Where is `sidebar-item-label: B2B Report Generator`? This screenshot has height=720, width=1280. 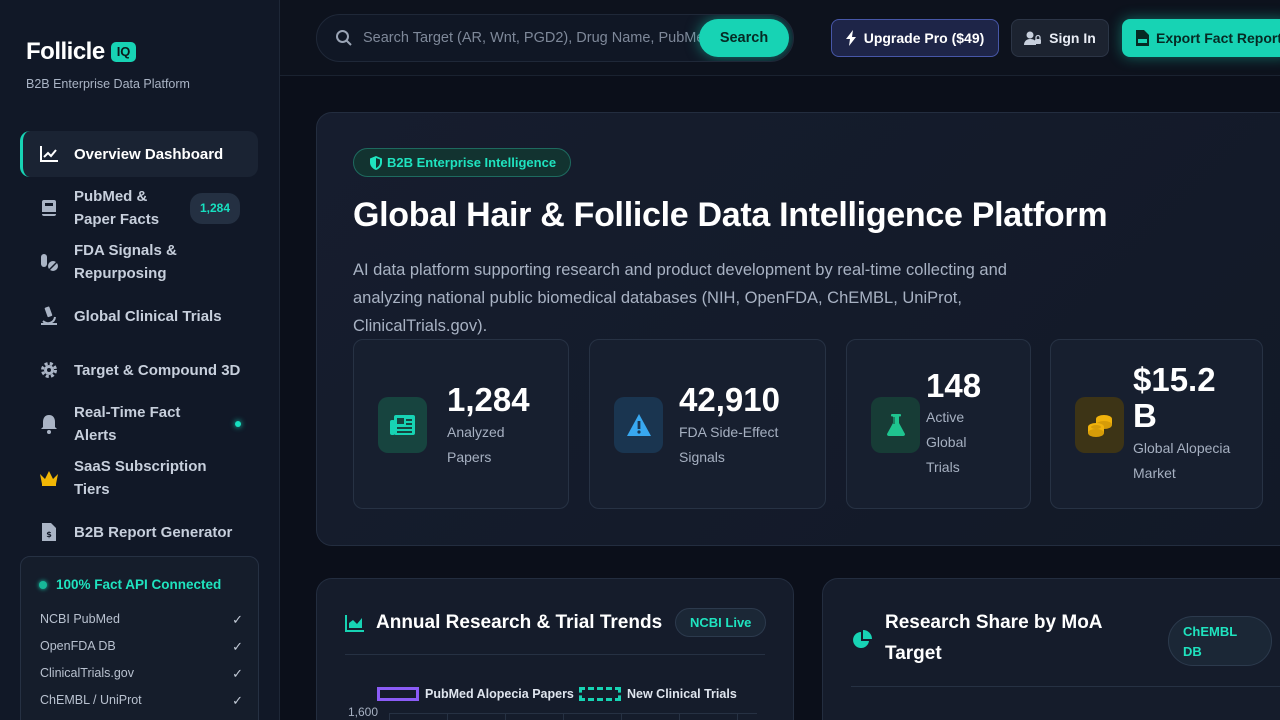
sidebar-item-label: B2B Report Generator is located at coordinates (153, 532).